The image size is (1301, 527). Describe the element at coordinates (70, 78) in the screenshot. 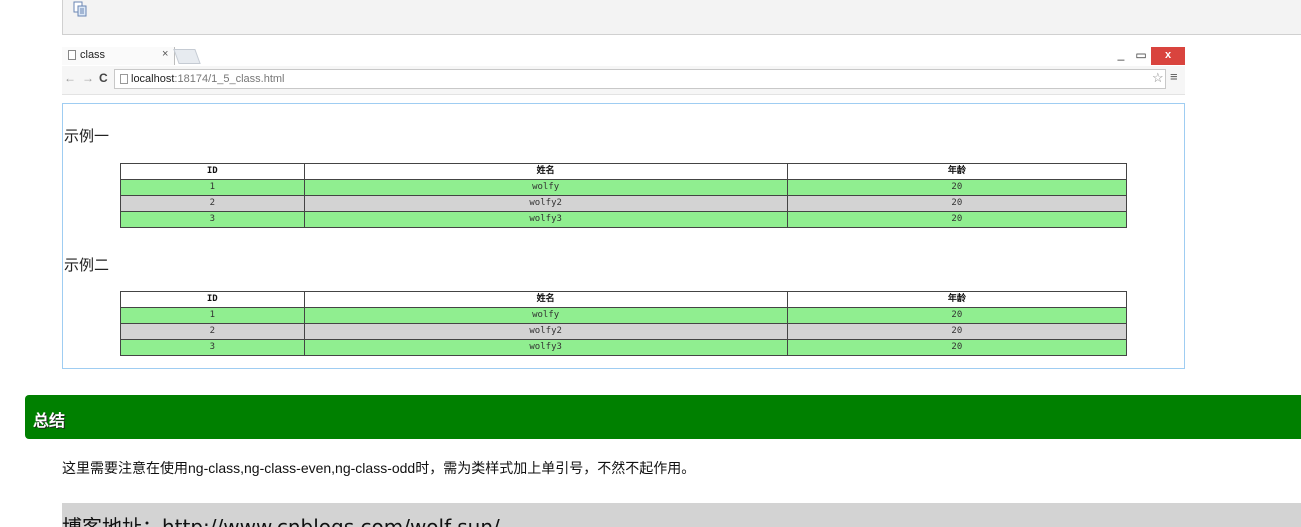

I see `back-arrow-icon: ←` at that location.